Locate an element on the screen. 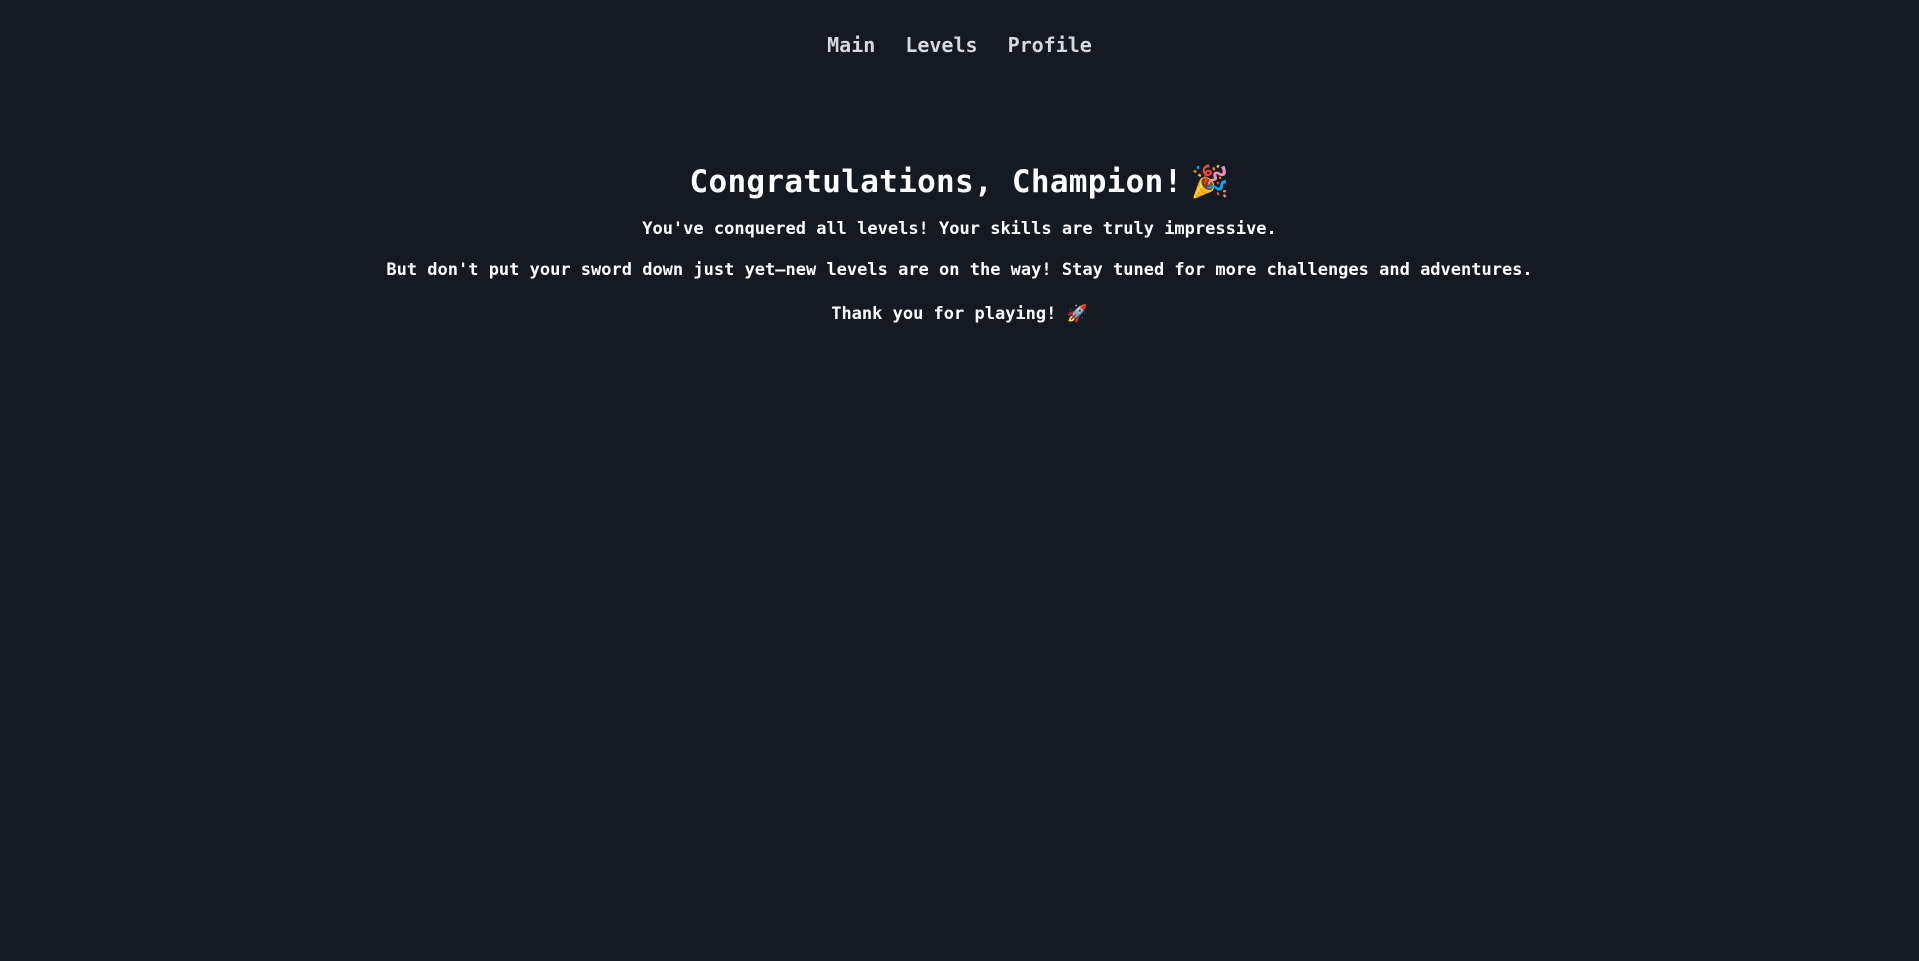 This screenshot has width=1919, height=961. rocket-icon: 🚀 is located at coordinates (1077, 314).